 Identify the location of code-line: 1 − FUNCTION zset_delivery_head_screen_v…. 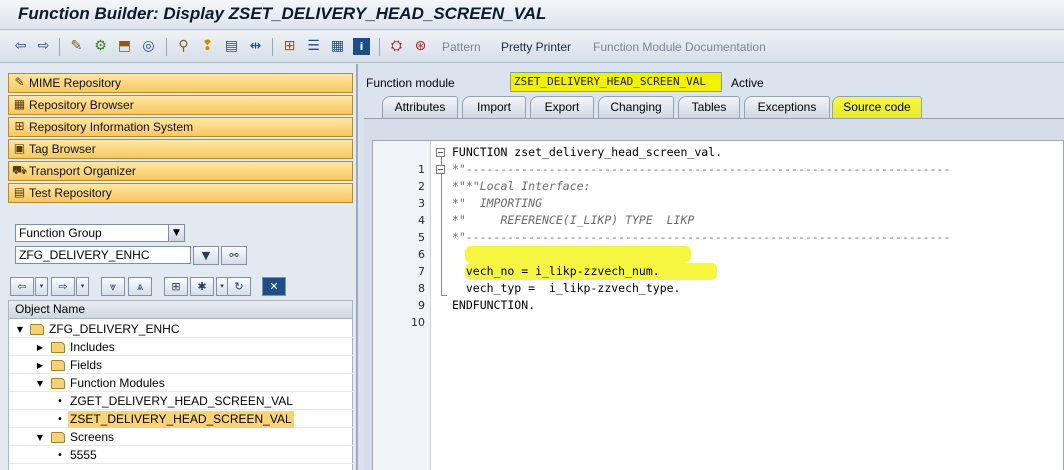
(718, 160).